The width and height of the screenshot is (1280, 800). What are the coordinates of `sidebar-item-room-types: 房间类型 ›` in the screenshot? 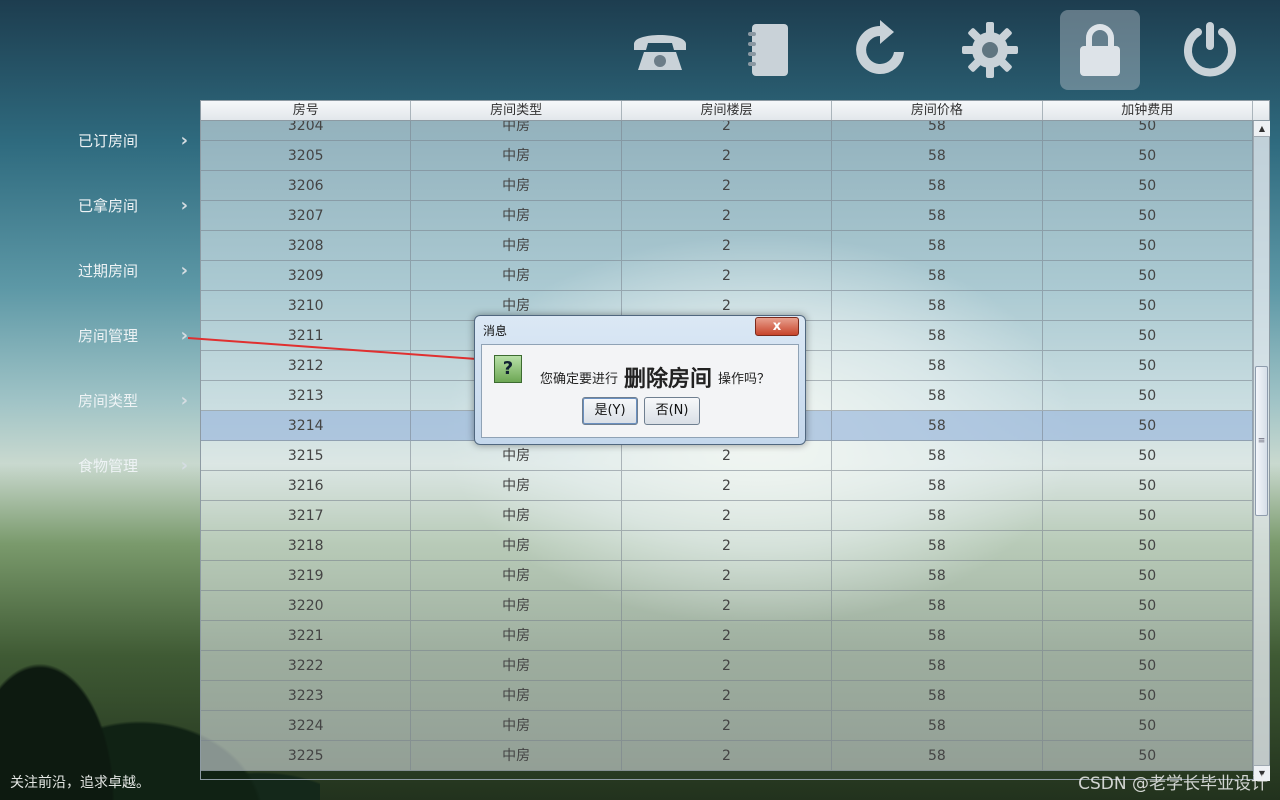 It's located at (133, 400).